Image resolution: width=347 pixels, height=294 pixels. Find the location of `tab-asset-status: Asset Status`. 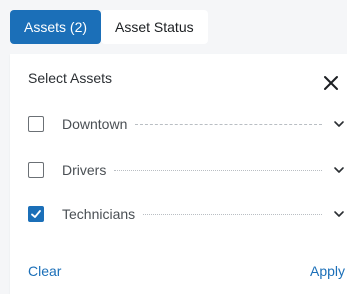

tab-asset-status: Asset Status is located at coordinates (154, 27).